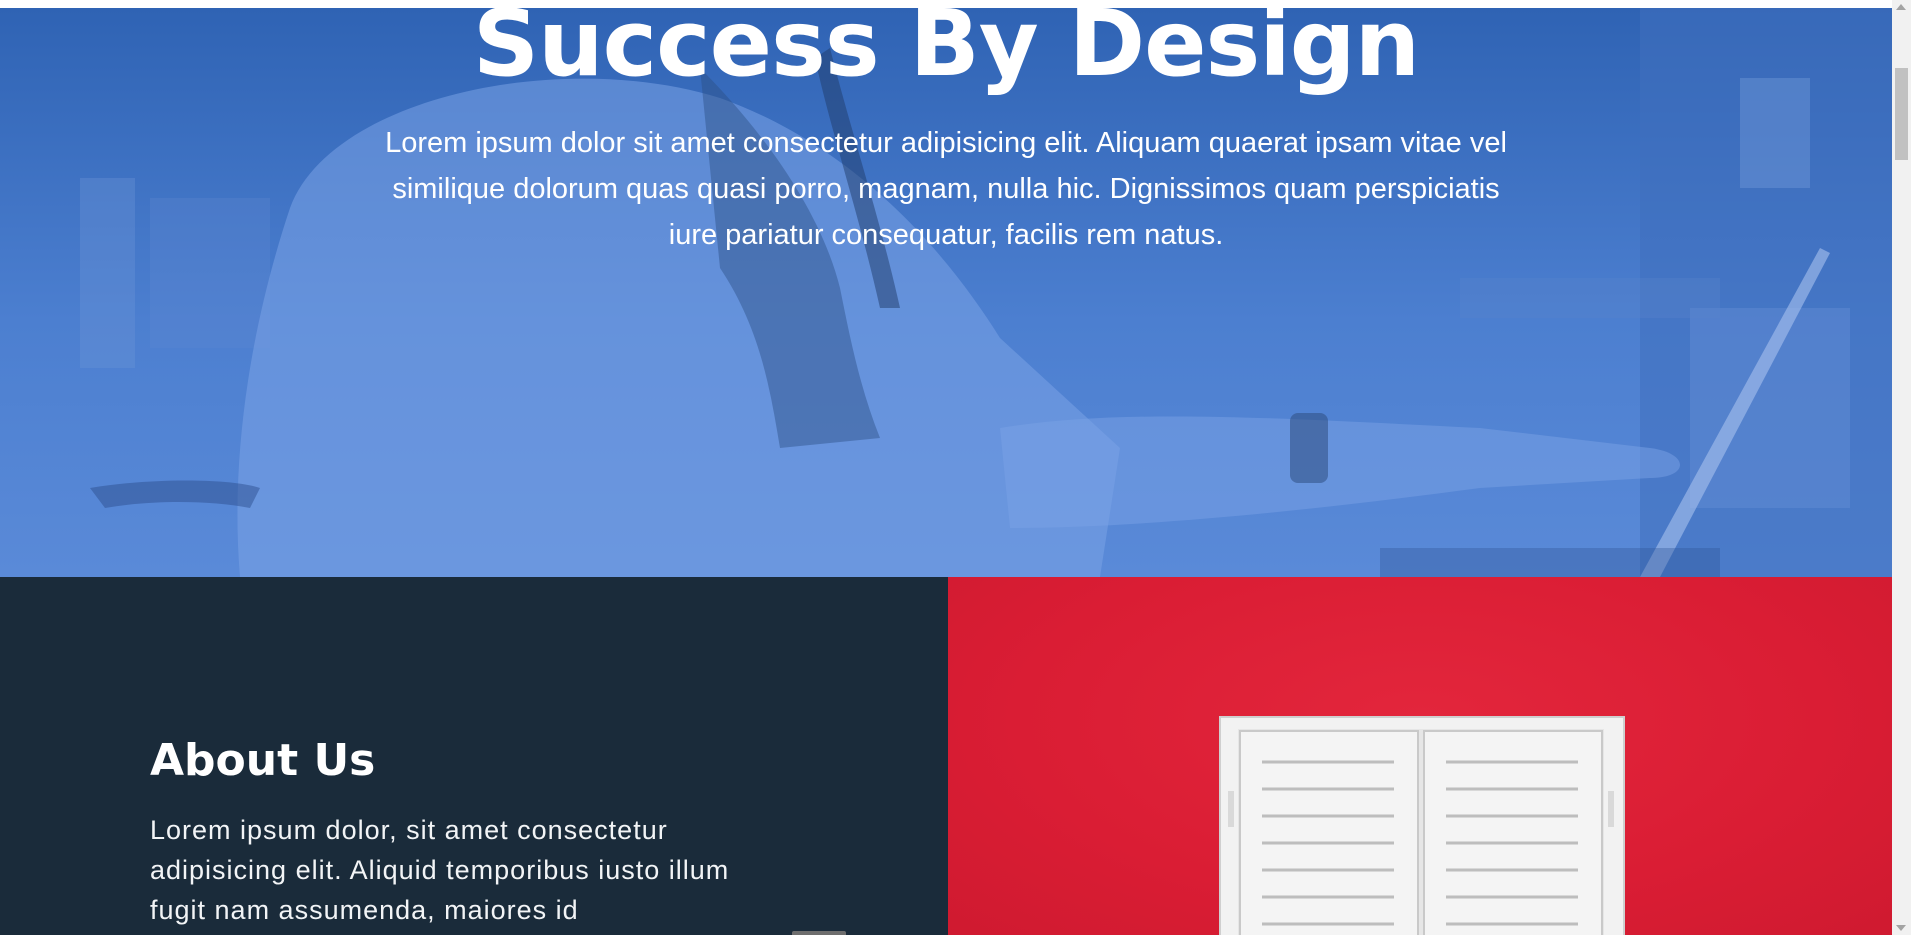  I want to click on scrollbar-thumb, so click(1901, 114).